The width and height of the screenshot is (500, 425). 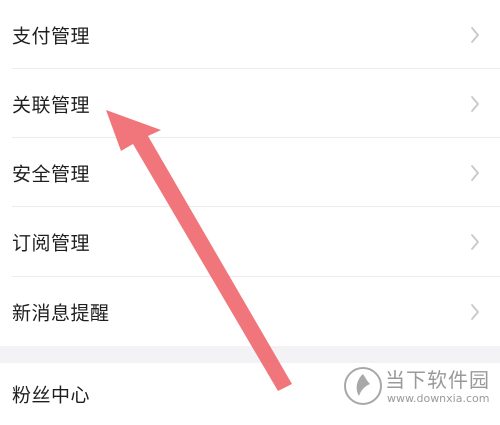 I want to click on menu-item-label: 粉丝中心, so click(x=51, y=395).